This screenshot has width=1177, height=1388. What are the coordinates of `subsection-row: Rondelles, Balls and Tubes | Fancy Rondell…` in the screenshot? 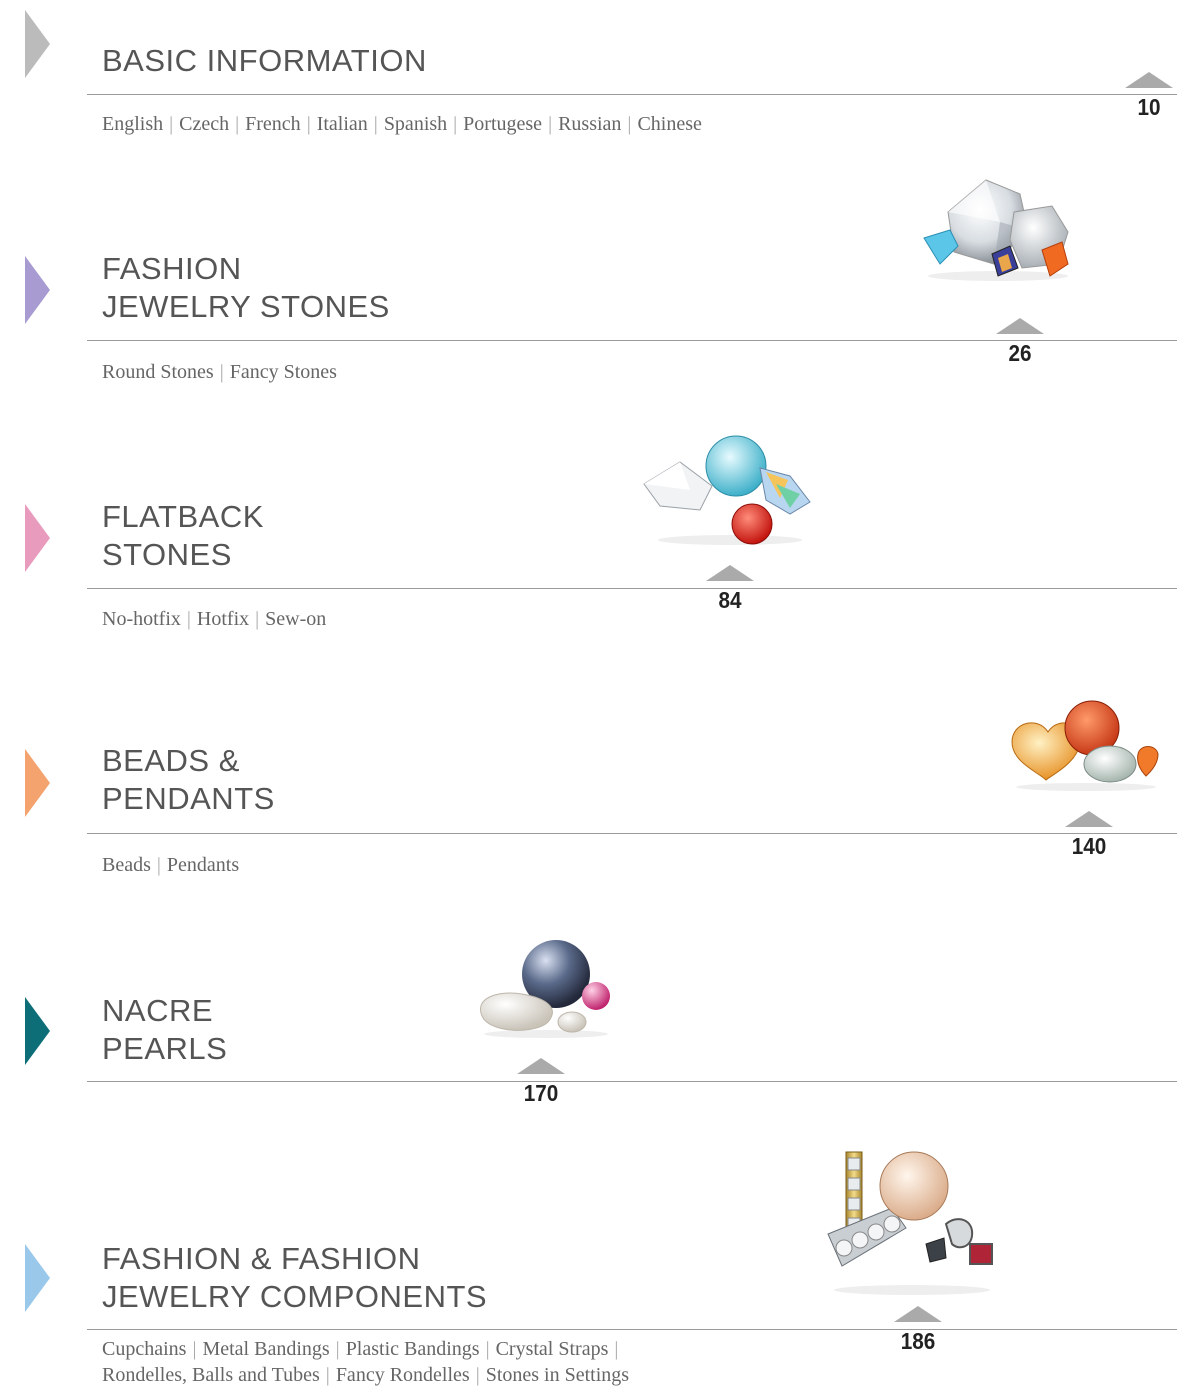 It's located at (366, 1375).